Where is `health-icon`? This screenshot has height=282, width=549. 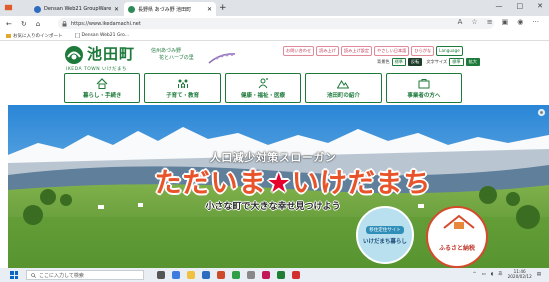
health-icon is located at coordinates (263, 82).